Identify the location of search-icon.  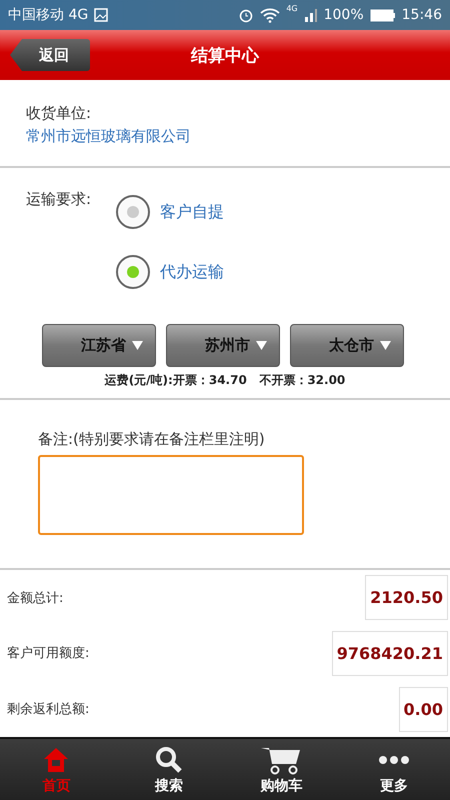
(169, 759).